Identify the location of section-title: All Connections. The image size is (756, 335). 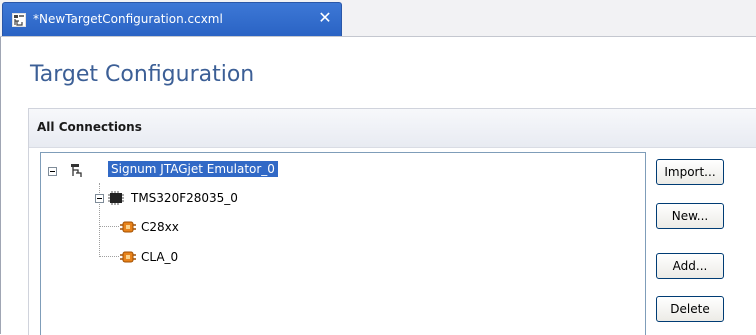
(89, 127).